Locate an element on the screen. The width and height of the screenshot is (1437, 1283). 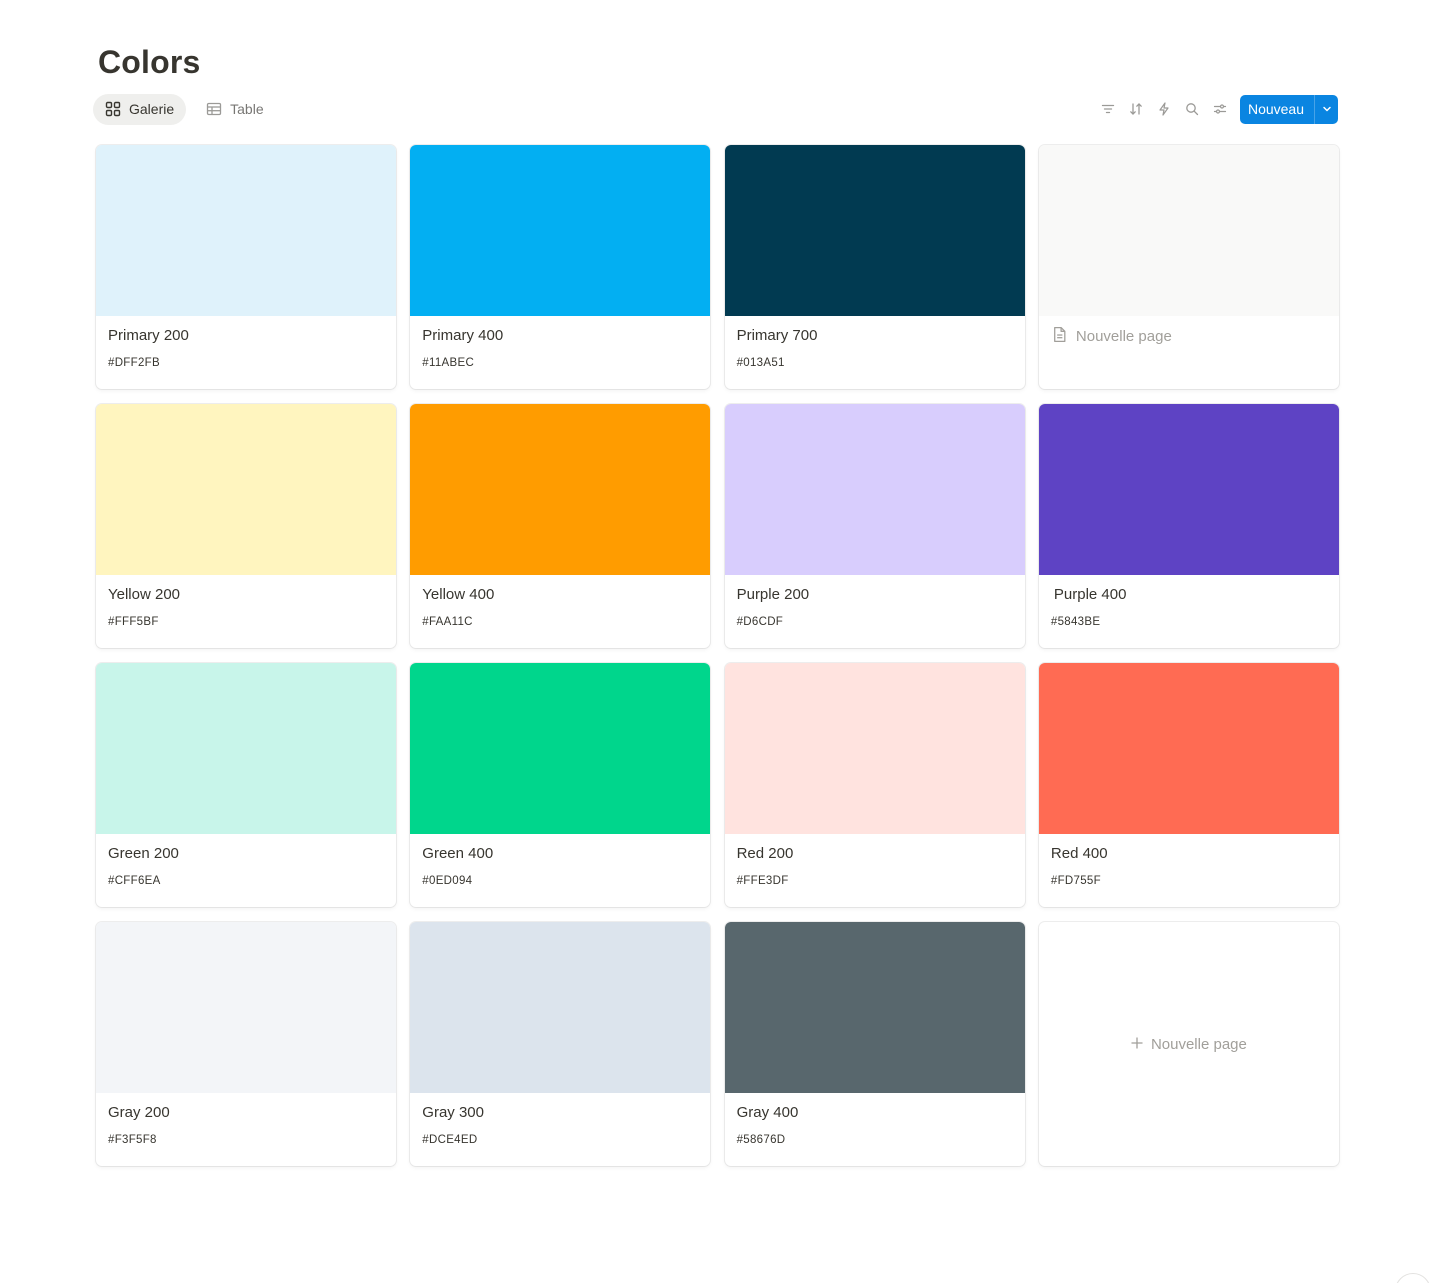
view-toolbar: Galerie Table Nouveau is located at coordinates (715, 109).